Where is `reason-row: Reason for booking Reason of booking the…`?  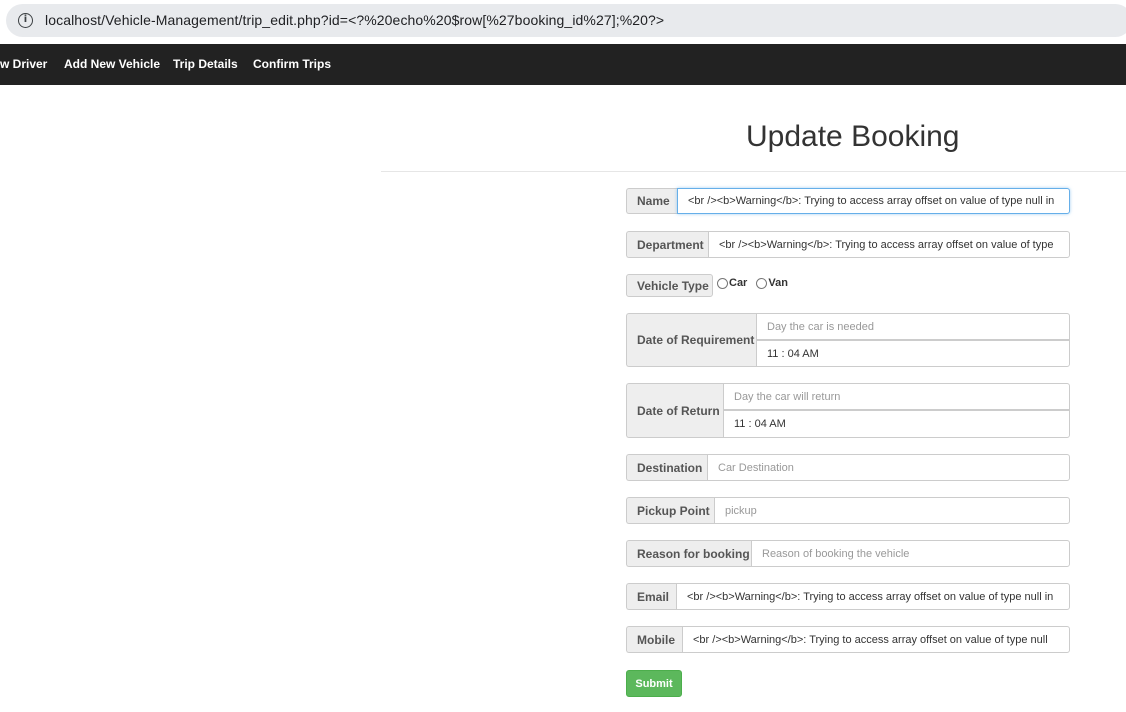 reason-row: Reason for booking Reason of booking the… is located at coordinates (848, 553).